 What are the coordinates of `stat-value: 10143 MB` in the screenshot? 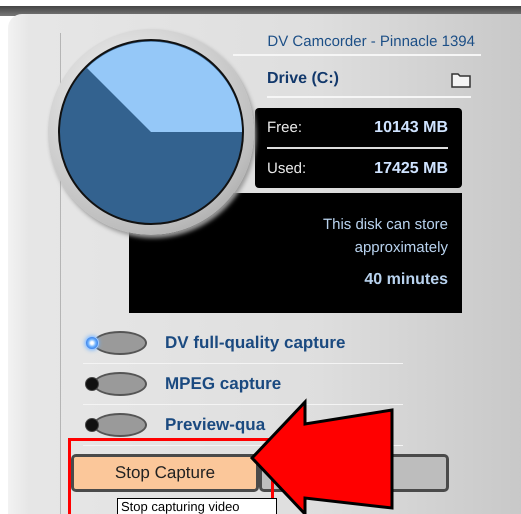 It's located at (411, 127).